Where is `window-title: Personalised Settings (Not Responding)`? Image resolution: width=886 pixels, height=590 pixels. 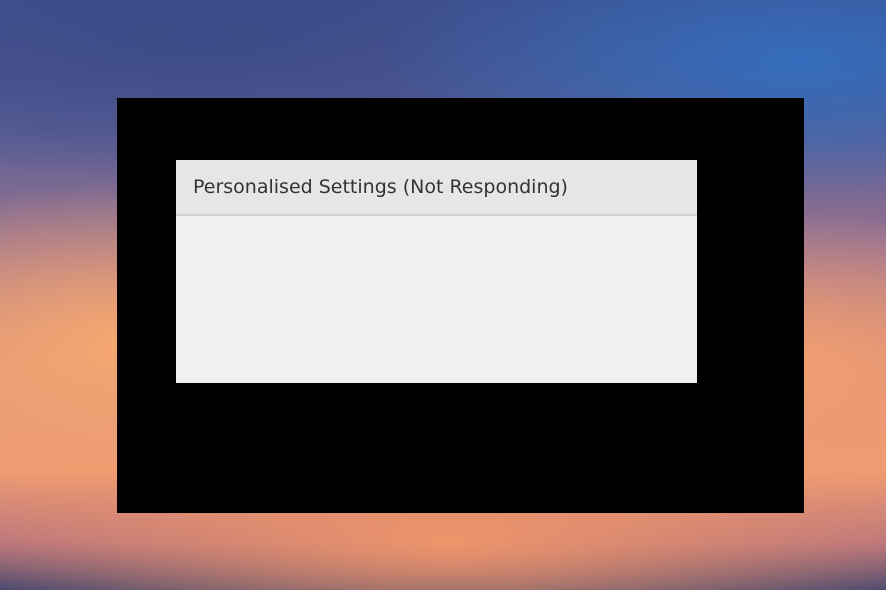 window-title: Personalised Settings (Not Responding) is located at coordinates (380, 187).